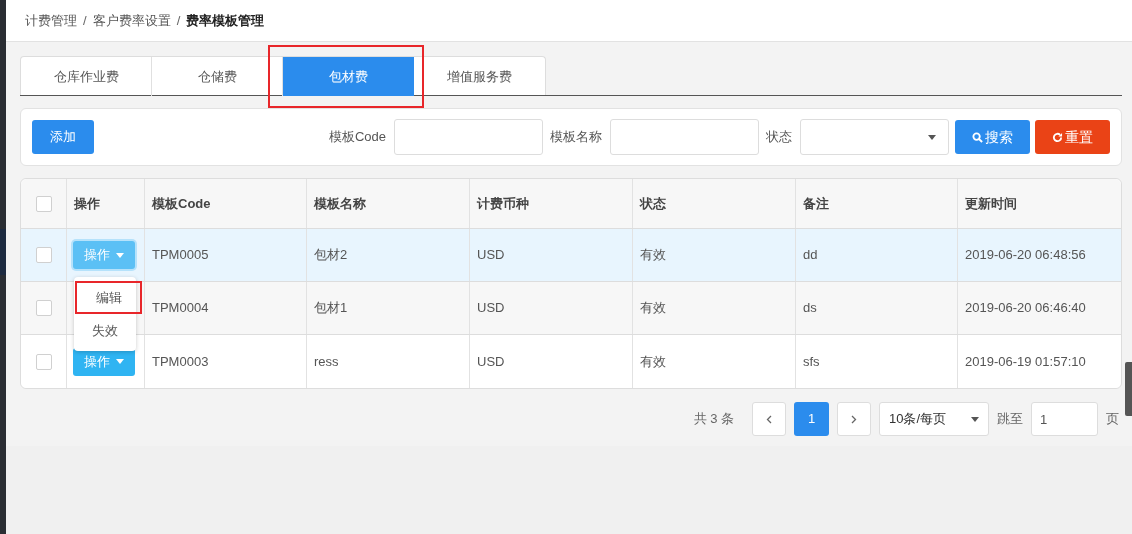  What do you see at coordinates (331, 255) in the screenshot?
I see `table-cell-text: 包材2` at bounding box center [331, 255].